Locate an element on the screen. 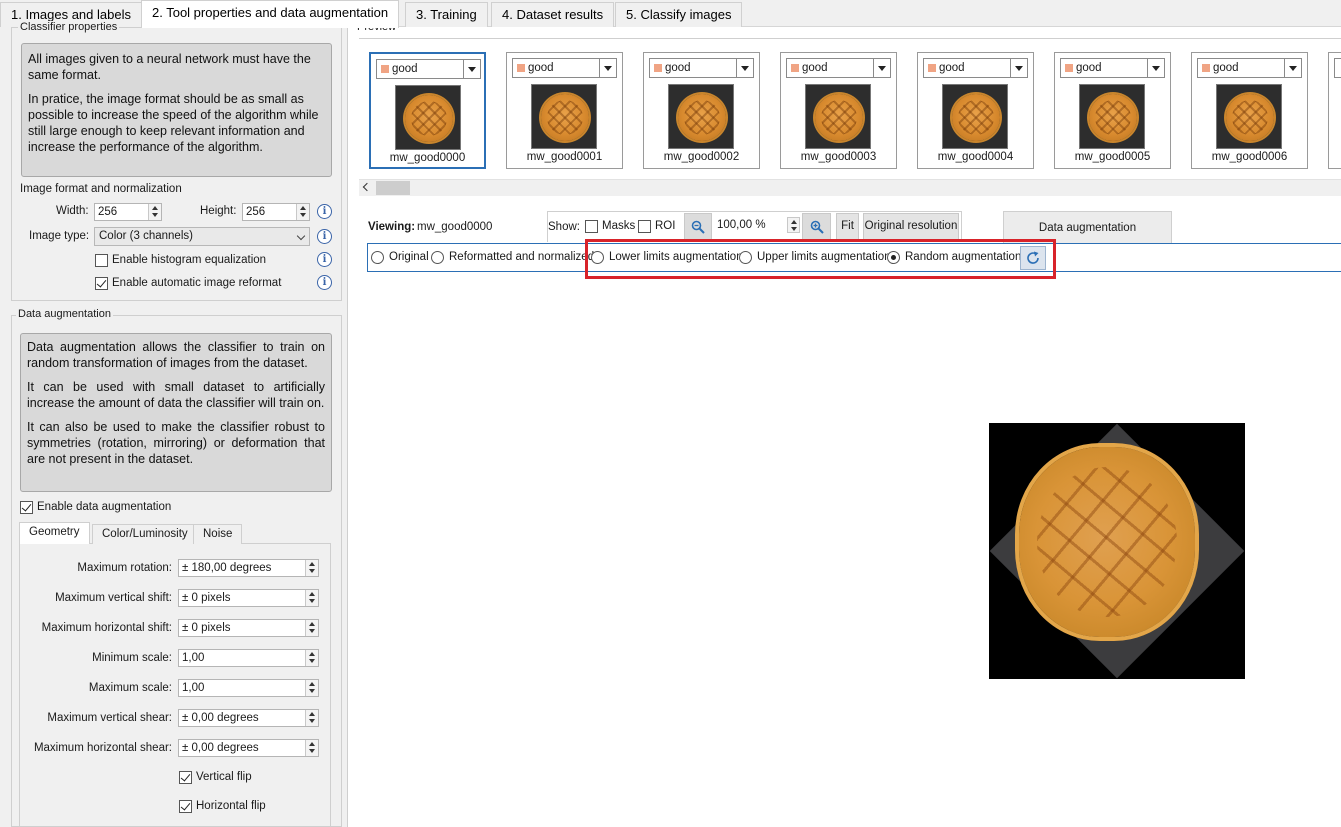  show-label: Show: is located at coordinates (564, 227).